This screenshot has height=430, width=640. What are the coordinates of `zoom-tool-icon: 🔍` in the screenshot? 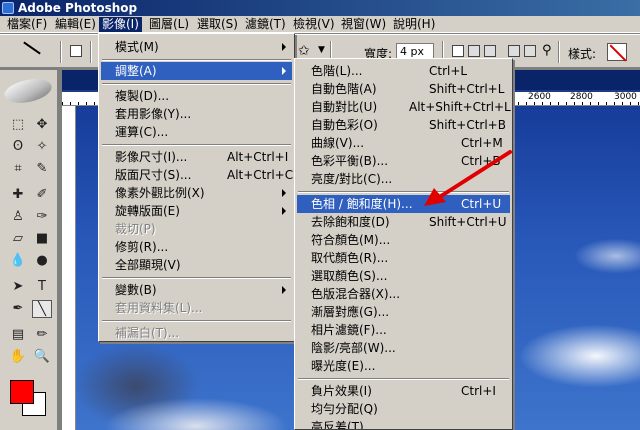 It's located at (42, 357).